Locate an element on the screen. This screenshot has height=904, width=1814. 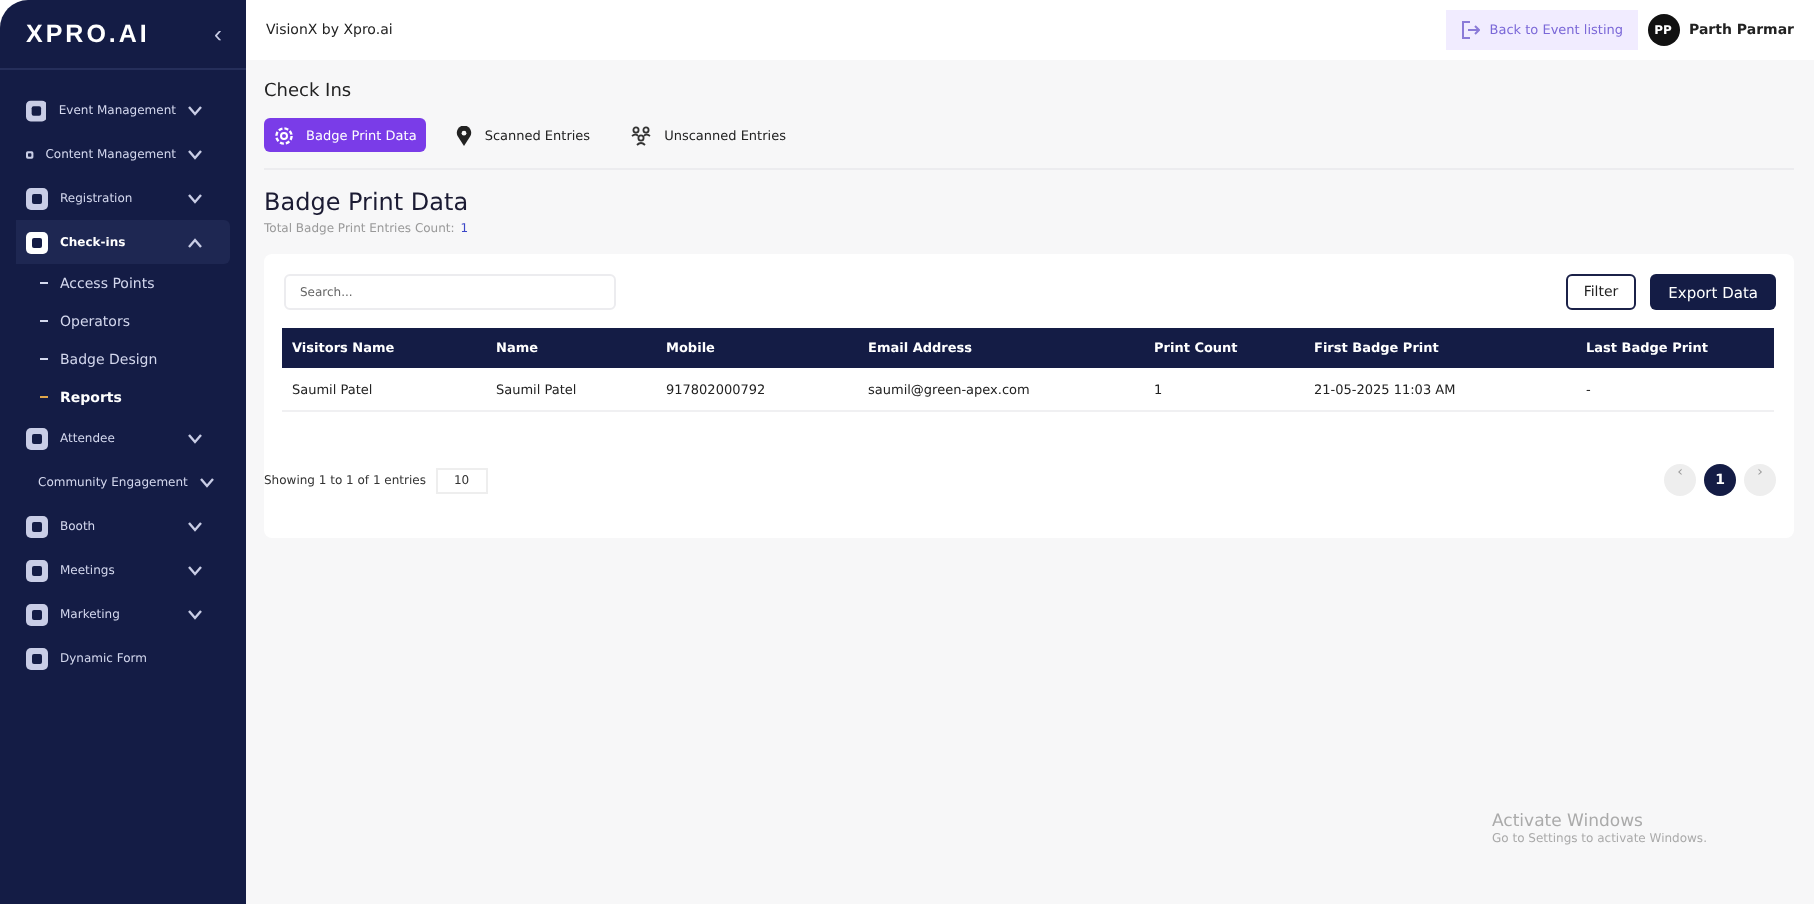
collapse-button: ‹ is located at coordinates (218, 34).